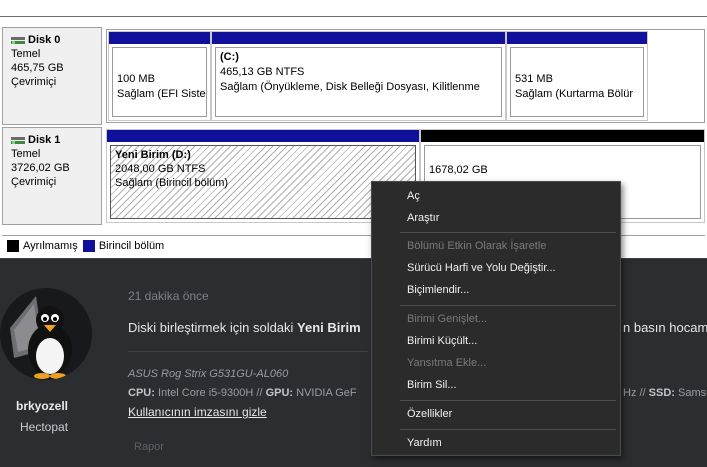 This screenshot has height=467, width=707. What do you see at coordinates (40, 168) in the screenshot?
I see `disk-size: 3726,02 GB` at bounding box center [40, 168].